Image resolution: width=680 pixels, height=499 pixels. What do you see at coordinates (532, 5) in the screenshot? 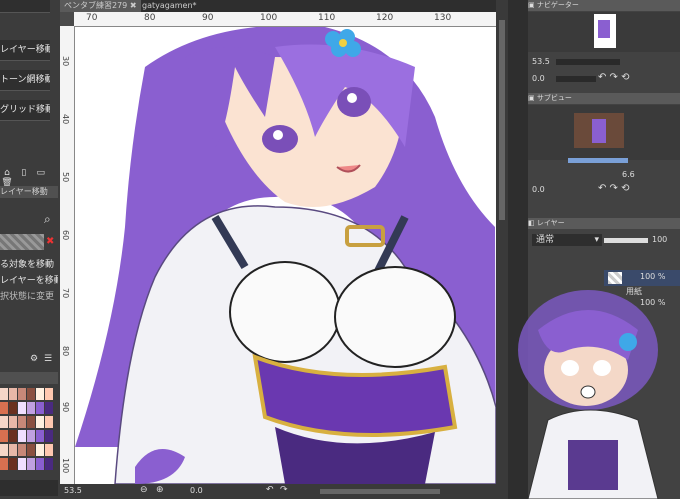
I see `navigator-icon: ▣` at bounding box center [532, 5].